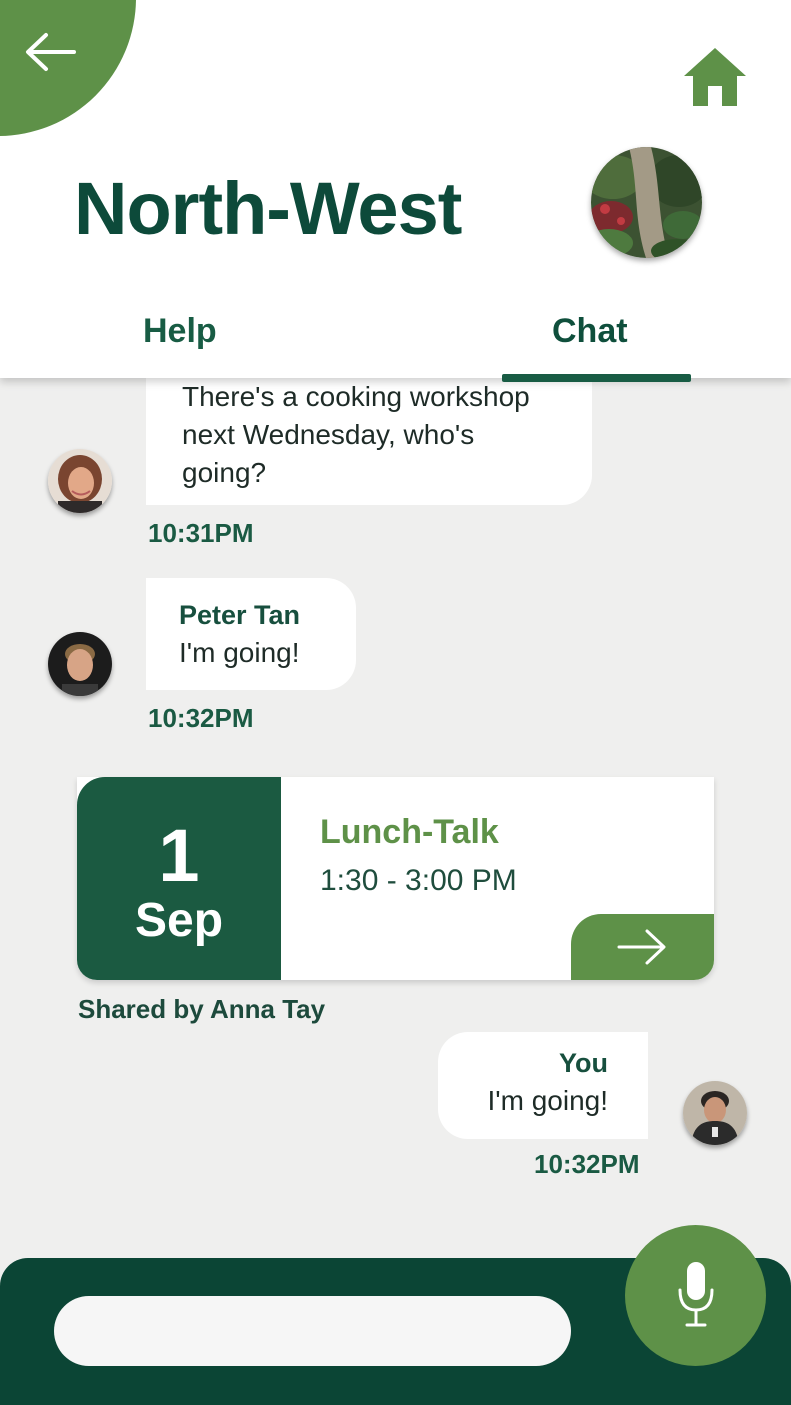 This screenshot has height=1405, width=791. What do you see at coordinates (179, 920) in the screenshot?
I see `event-month: Sep` at bounding box center [179, 920].